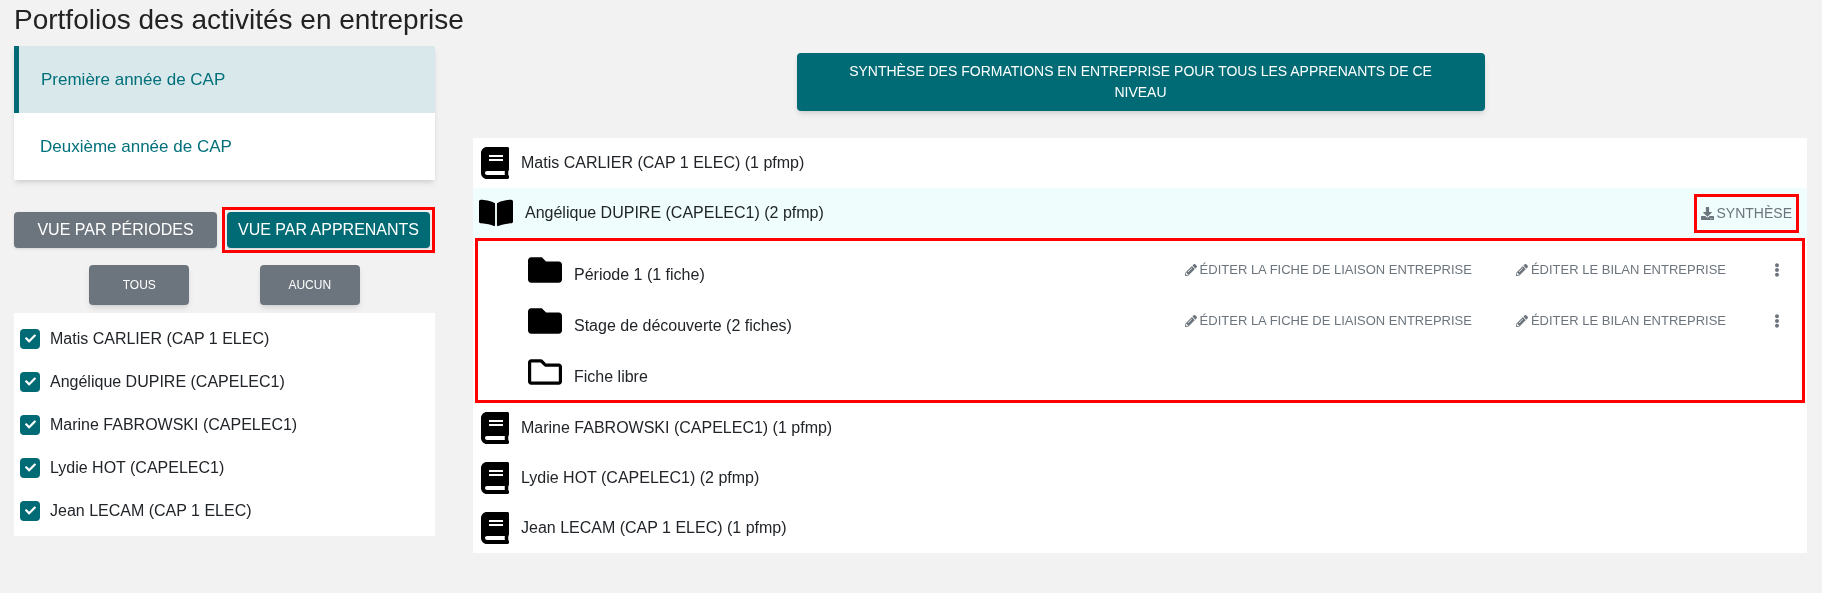 Image resolution: width=1822 pixels, height=593 pixels. I want to click on period-title: Stage de découverte (2 fiches), so click(683, 325).